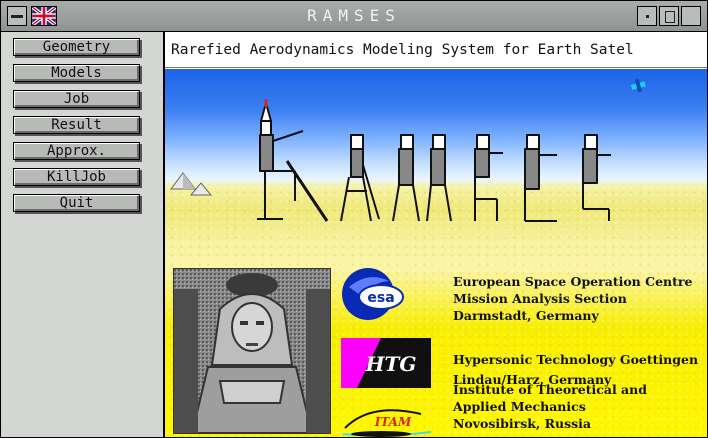 The image size is (708, 438). What do you see at coordinates (691, 16) in the screenshot?
I see `close-icon` at bounding box center [691, 16].